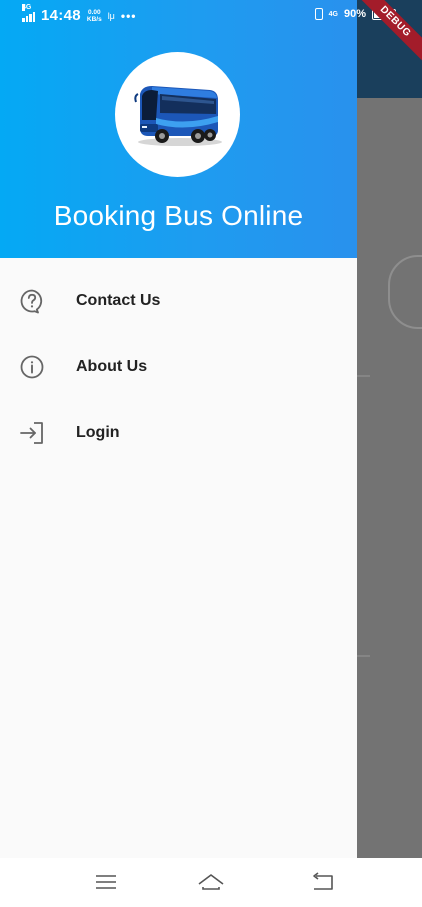 The image size is (422, 907). What do you see at coordinates (354, 14) in the screenshot?
I see `battery-percent: 90%` at bounding box center [354, 14].